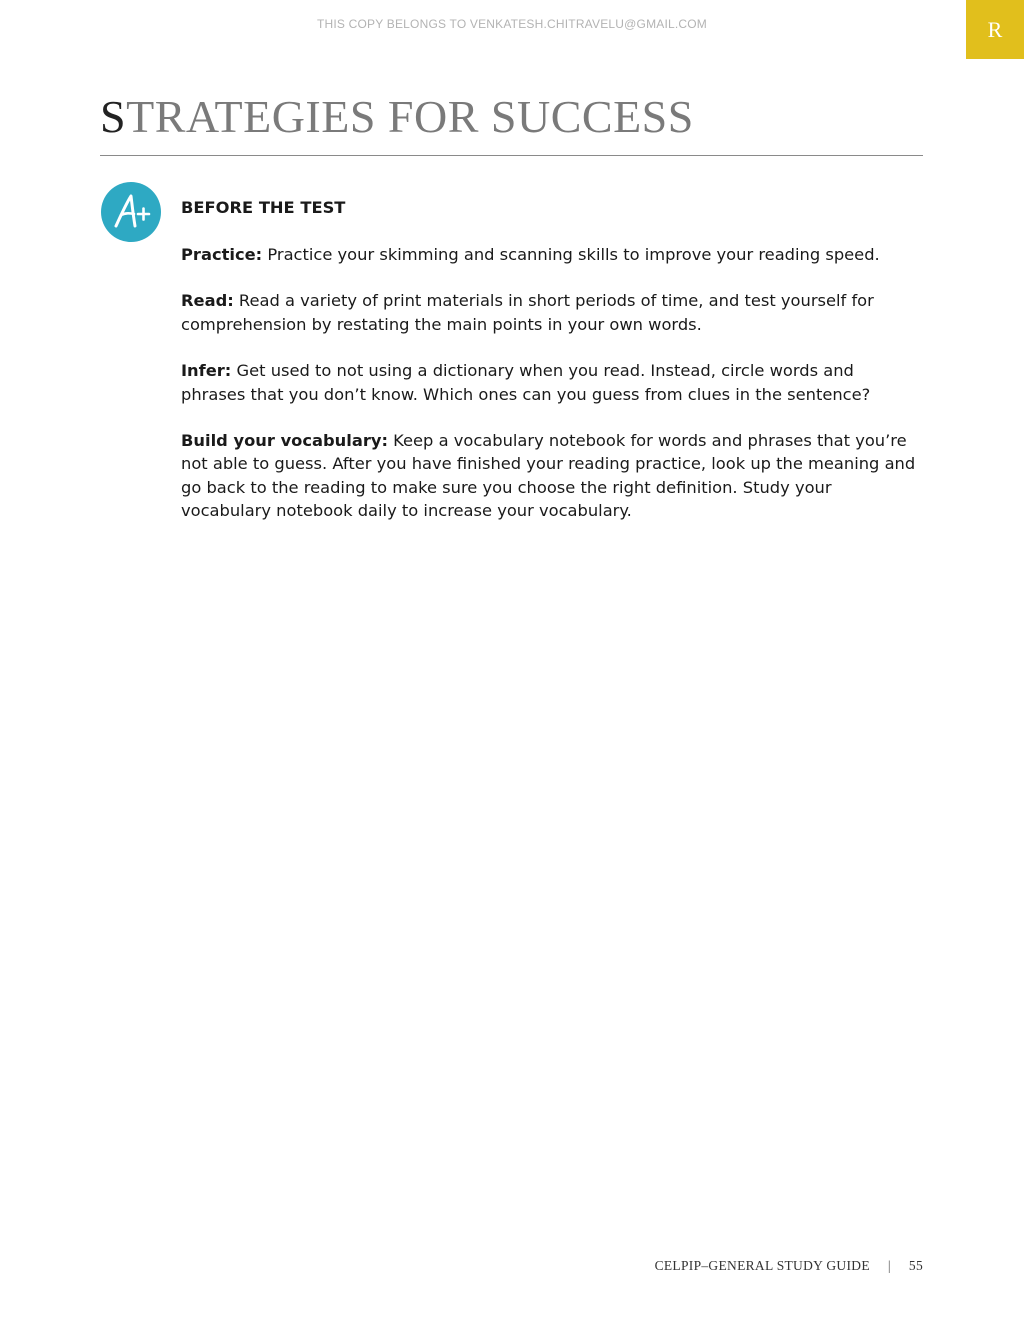 This screenshot has height=1317, width=1024. Describe the element at coordinates (113, 116) in the screenshot. I see `page-title-first-letter: S` at that location.